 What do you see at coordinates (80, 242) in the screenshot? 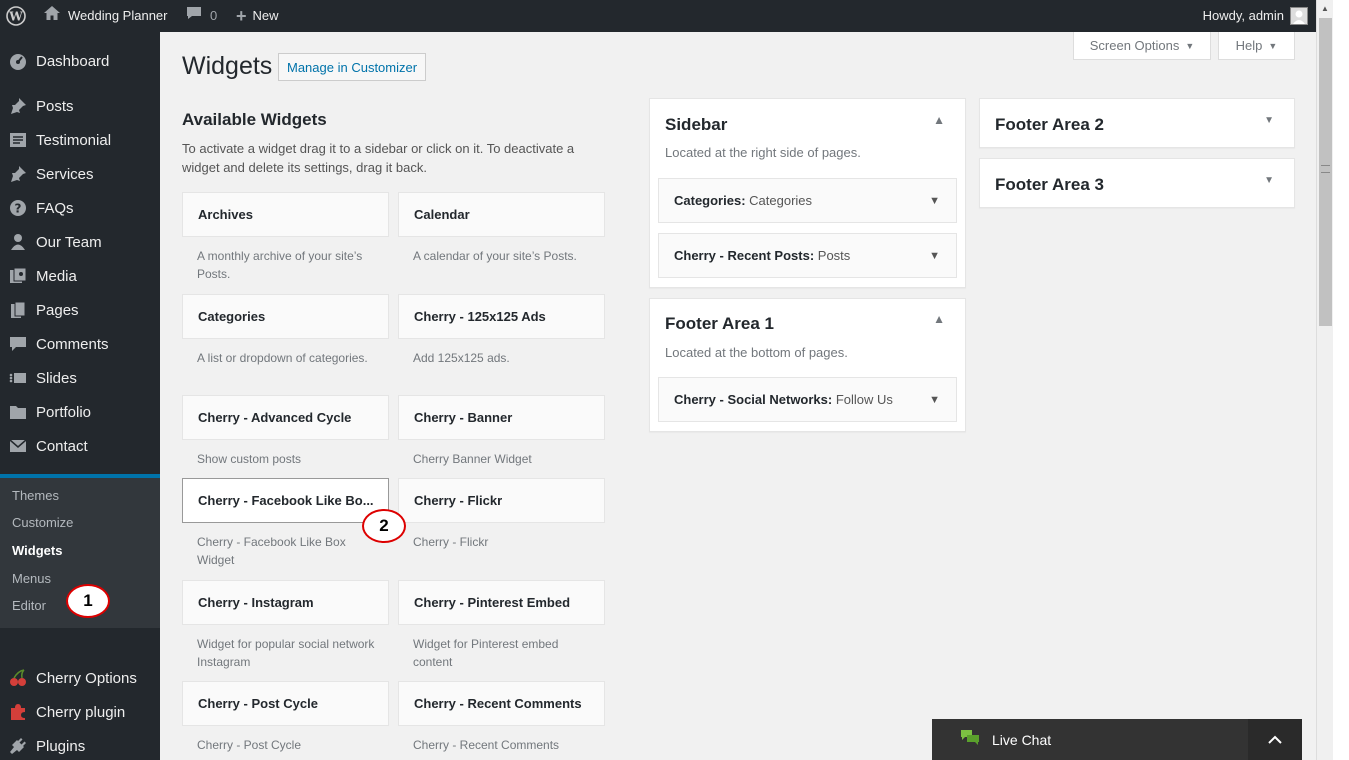
I see `sidebar-item-our-team: Our Team` at bounding box center [80, 242].